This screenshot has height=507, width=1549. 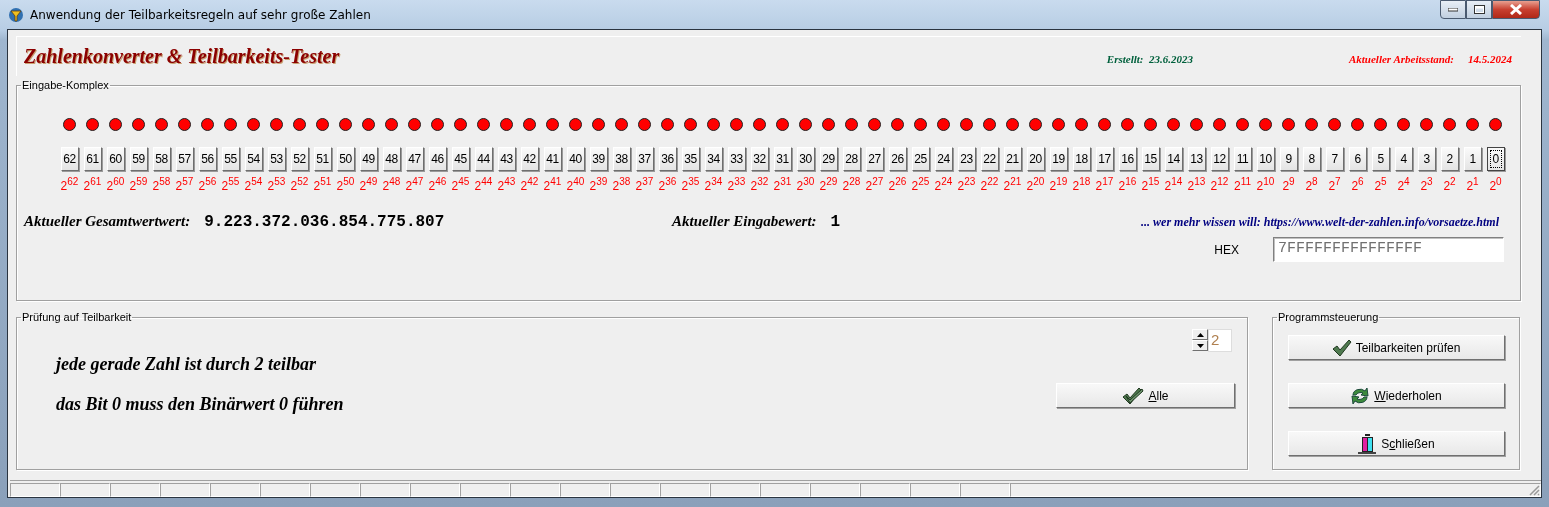 What do you see at coordinates (414, 159) in the screenshot?
I see `bit-button: 47` at bounding box center [414, 159].